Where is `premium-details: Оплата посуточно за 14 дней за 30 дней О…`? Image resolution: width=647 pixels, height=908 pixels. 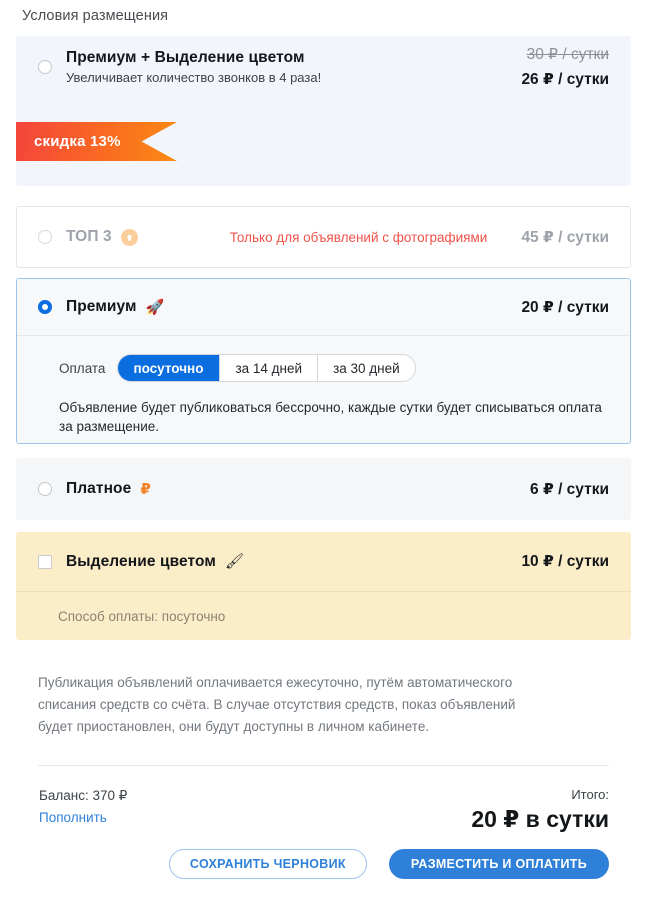
premium-details: Оплата посуточно за 14 дней за 30 дней О… is located at coordinates (323, 386).